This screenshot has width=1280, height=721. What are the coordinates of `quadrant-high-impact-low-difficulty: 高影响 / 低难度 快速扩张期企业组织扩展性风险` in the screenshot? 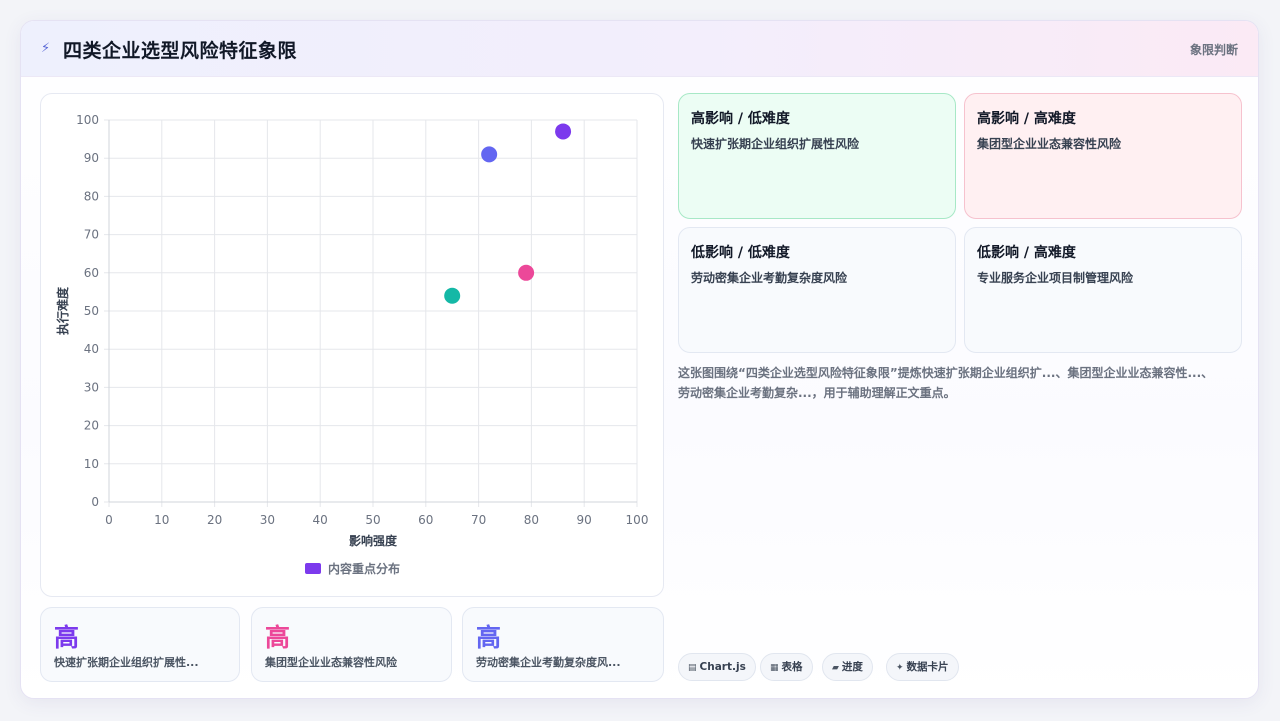 It's located at (817, 156).